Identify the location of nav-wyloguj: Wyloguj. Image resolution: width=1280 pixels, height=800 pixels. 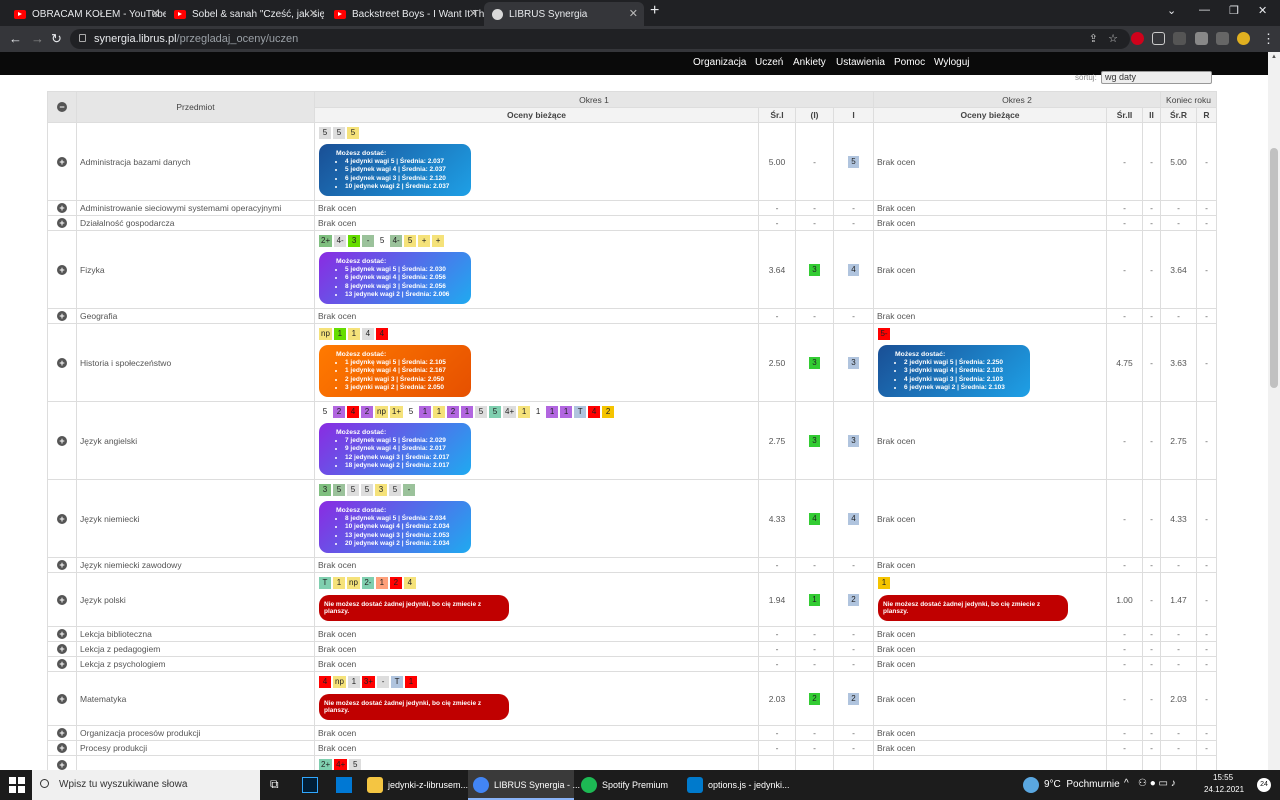
(951, 62).